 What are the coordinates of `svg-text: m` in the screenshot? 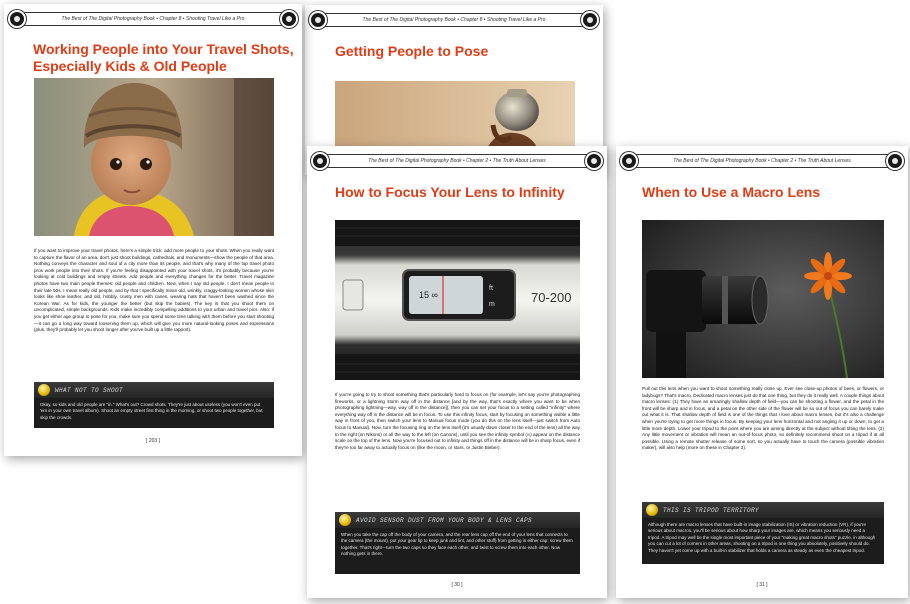 It's located at (492, 304).